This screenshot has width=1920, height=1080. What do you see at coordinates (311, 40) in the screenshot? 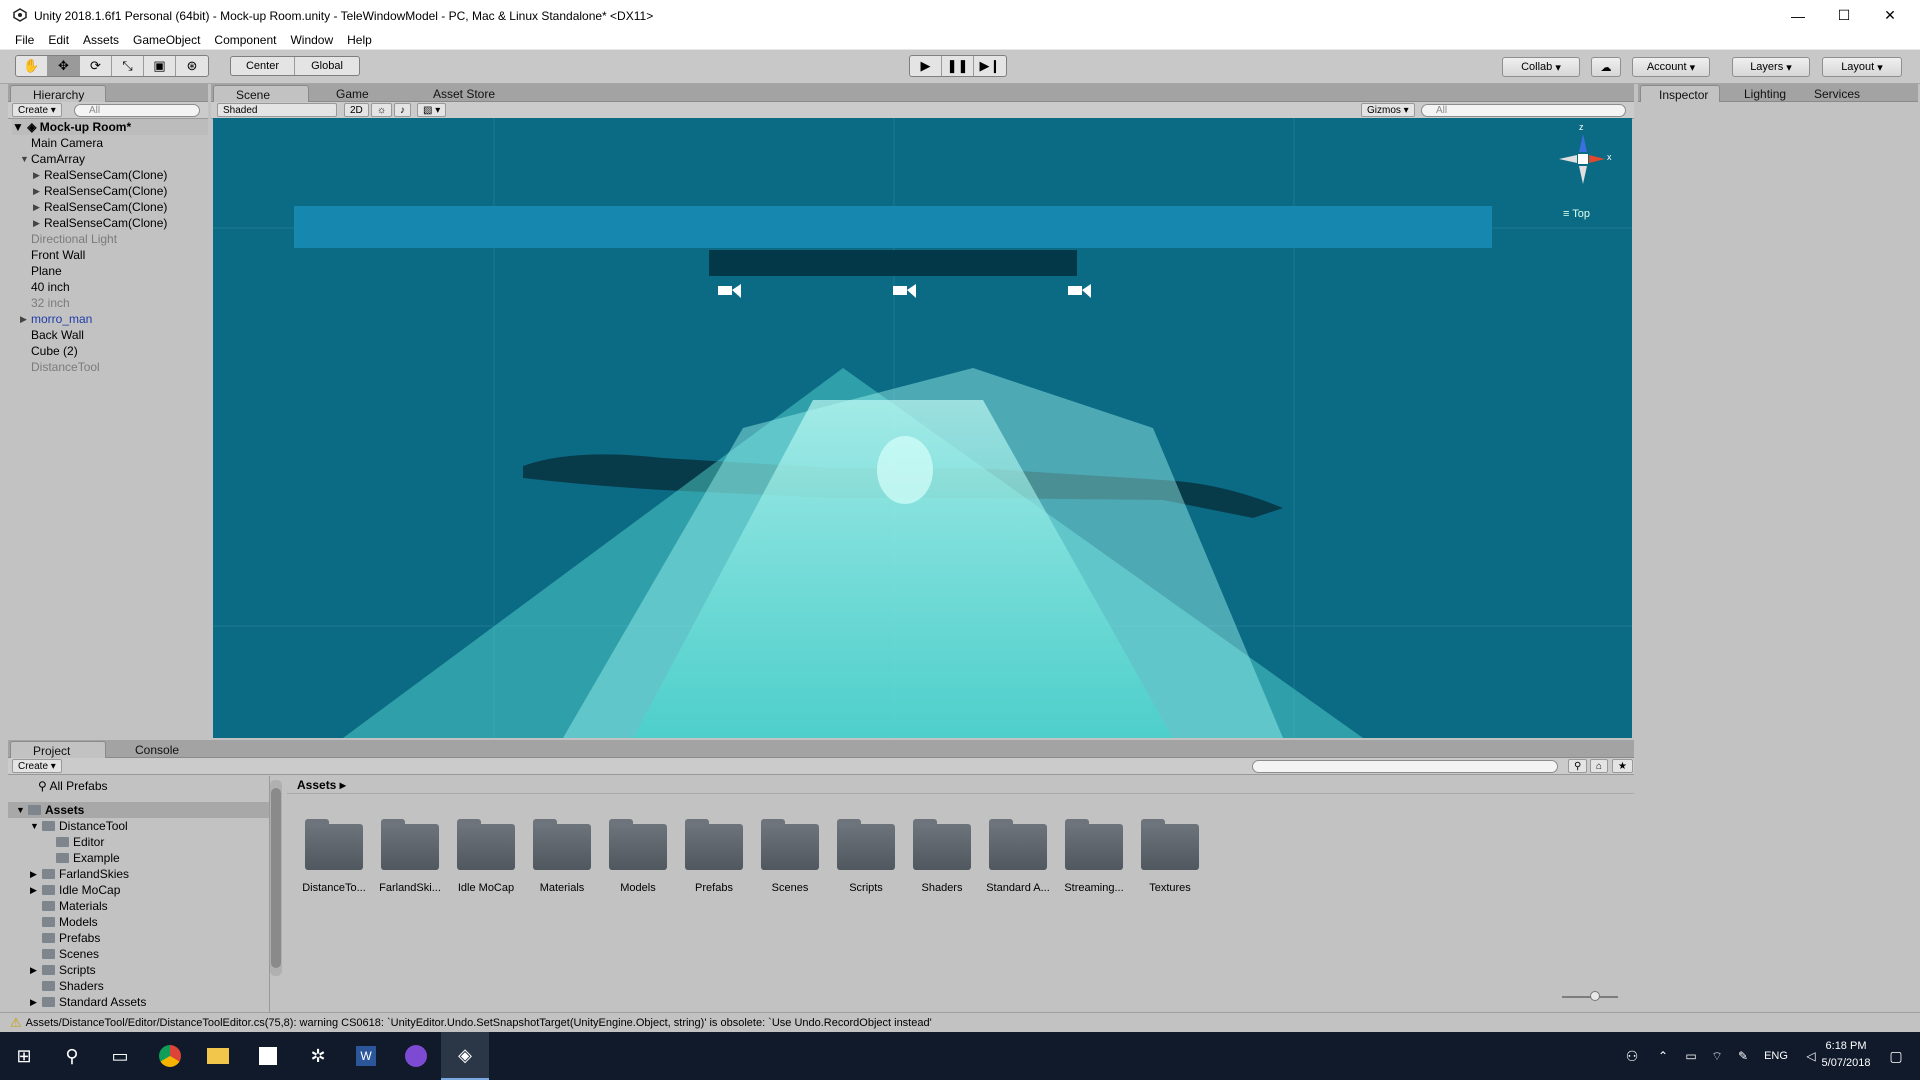
I see `menu-window: Window` at bounding box center [311, 40].